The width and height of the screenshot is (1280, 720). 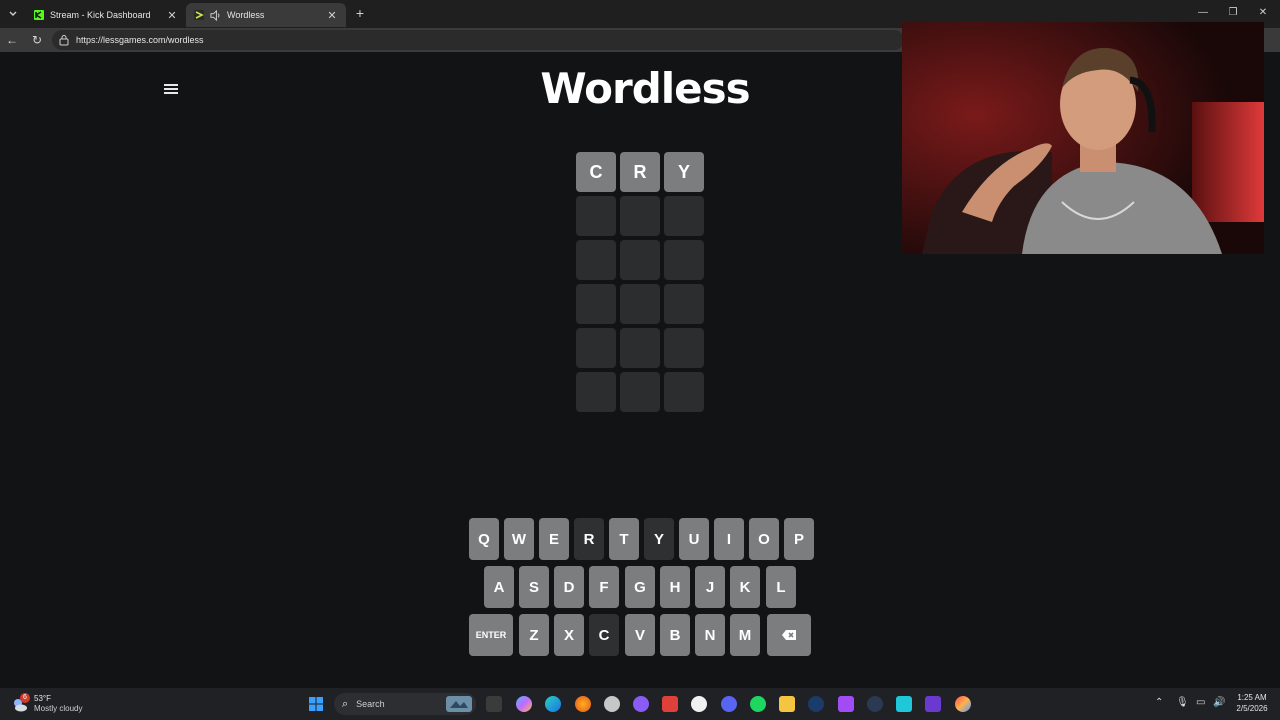 I want to click on keyboard-row: ASDFGHJKL, so click(x=640, y=588).